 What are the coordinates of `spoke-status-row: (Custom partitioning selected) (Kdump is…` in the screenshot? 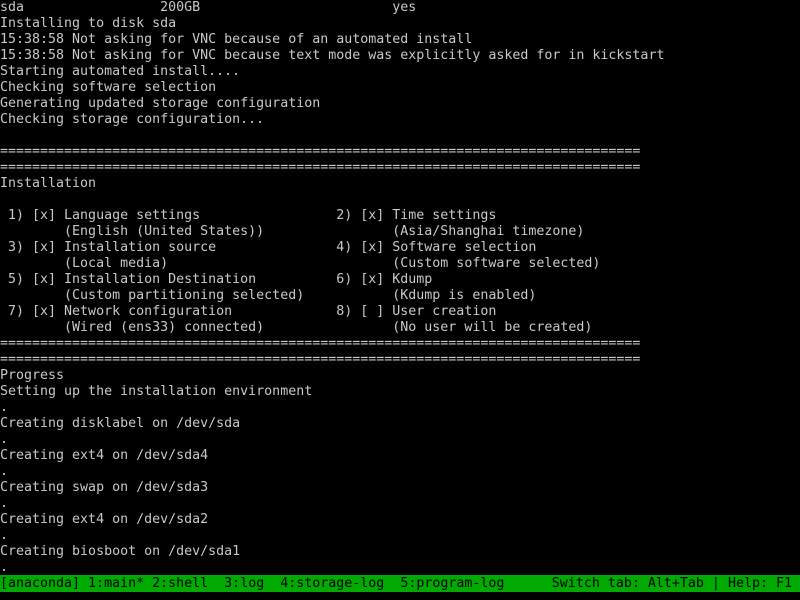 It's located at (268, 295).